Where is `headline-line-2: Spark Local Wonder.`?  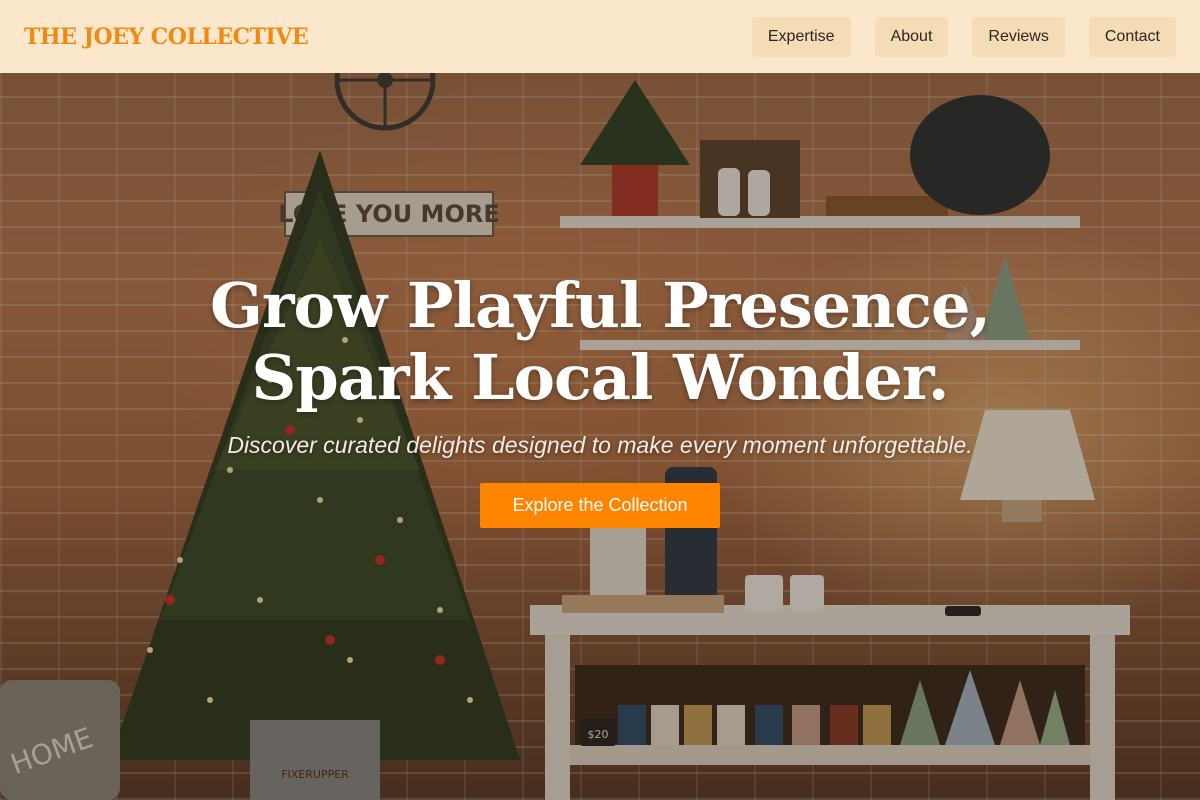
headline-line-2: Spark Local Wonder. is located at coordinates (600, 377).